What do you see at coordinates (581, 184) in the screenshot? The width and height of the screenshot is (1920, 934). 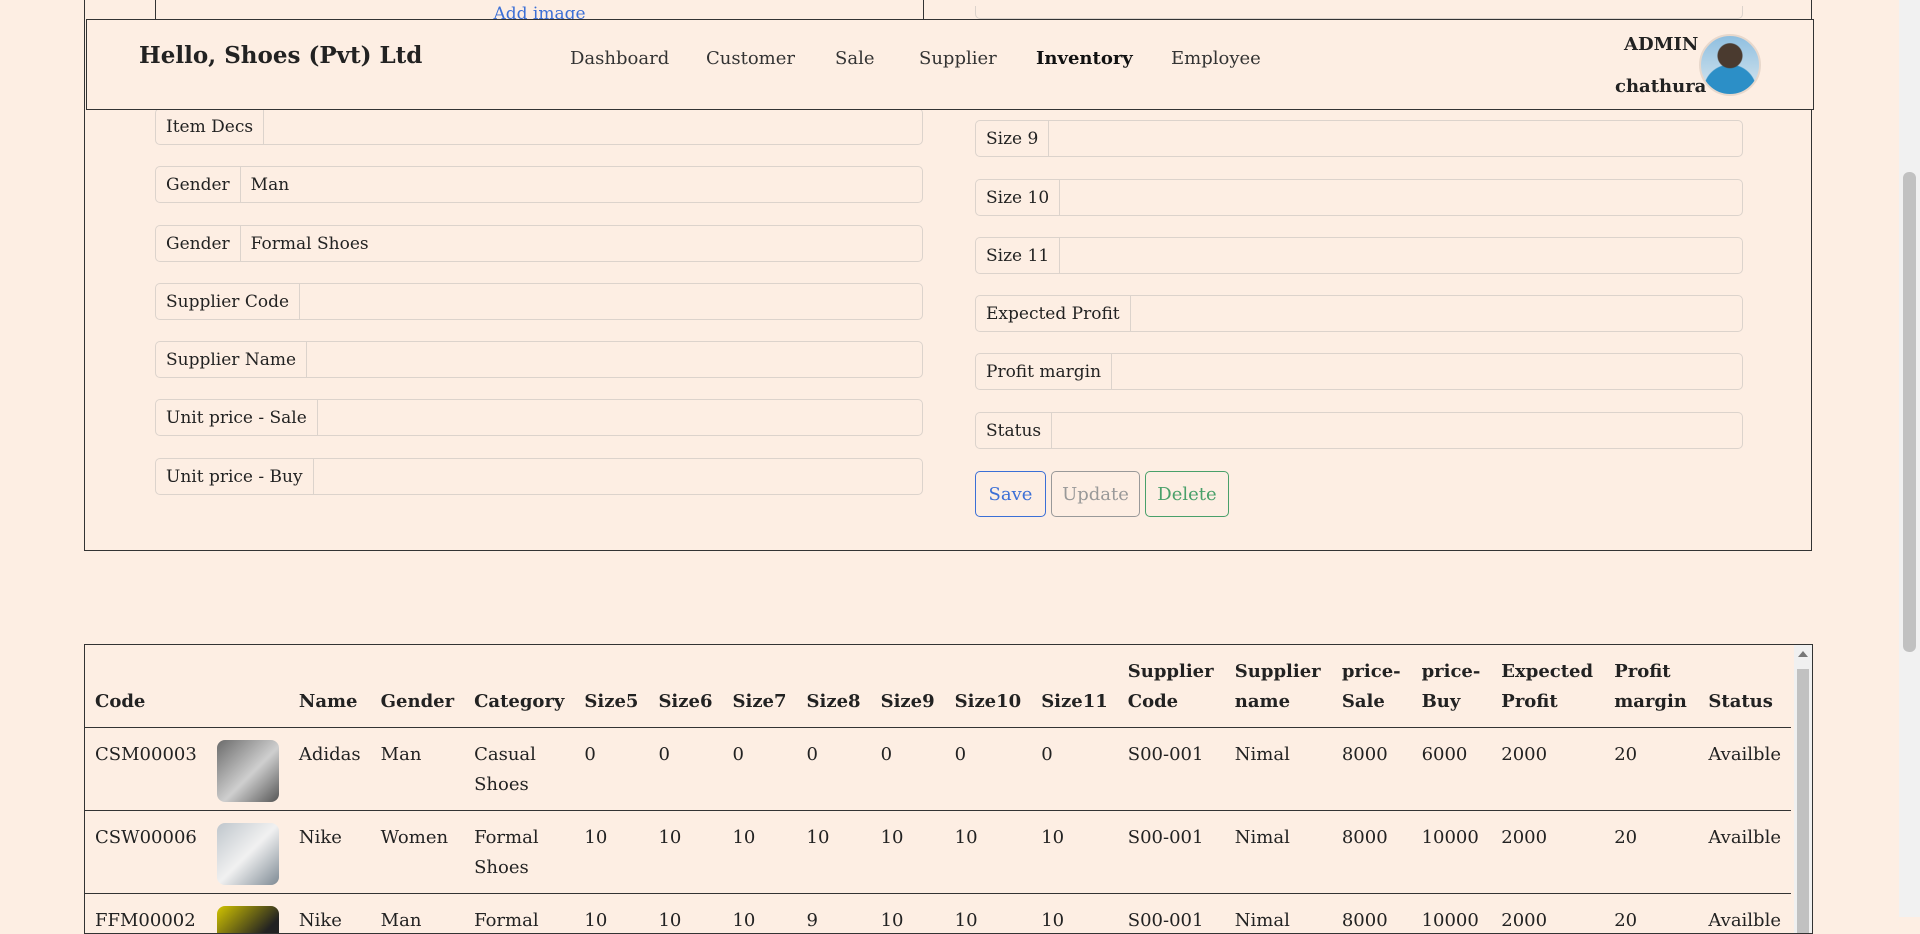 I see `field-value: Man` at bounding box center [581, 184].